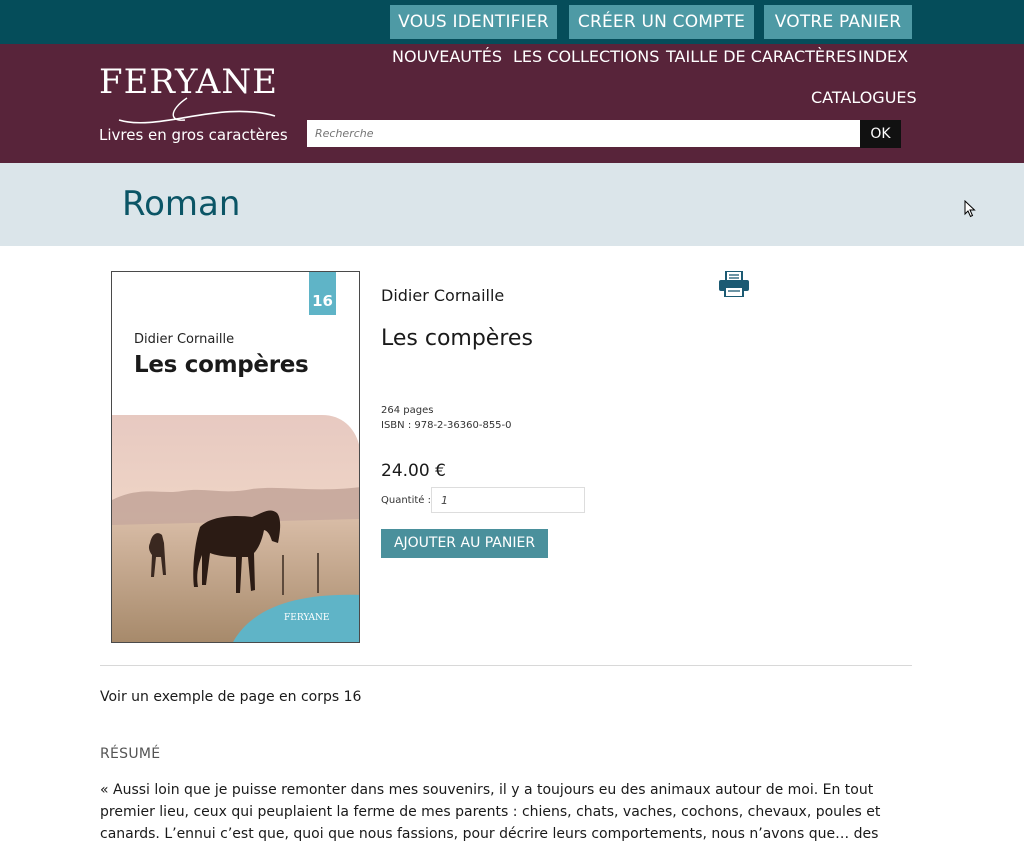  What do you see at coordinates (506, 665) in the screenshot?
I see `section-divider` at bounding box center [506, 665].